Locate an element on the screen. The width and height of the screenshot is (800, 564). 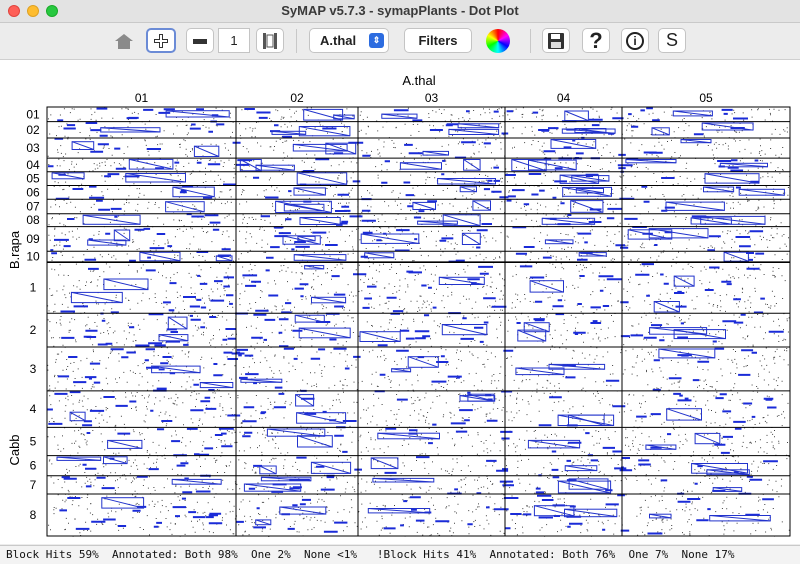
reference-select: A.thal ⇕ is located at coordinates (349, 40).